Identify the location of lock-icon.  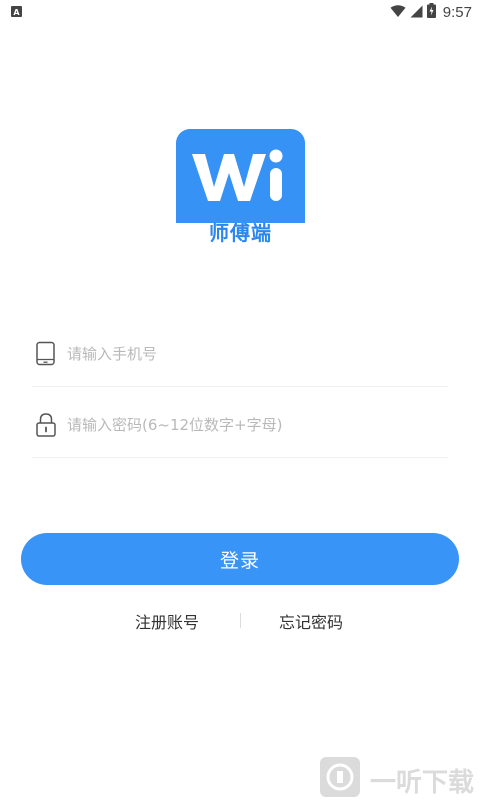
(46, 425).